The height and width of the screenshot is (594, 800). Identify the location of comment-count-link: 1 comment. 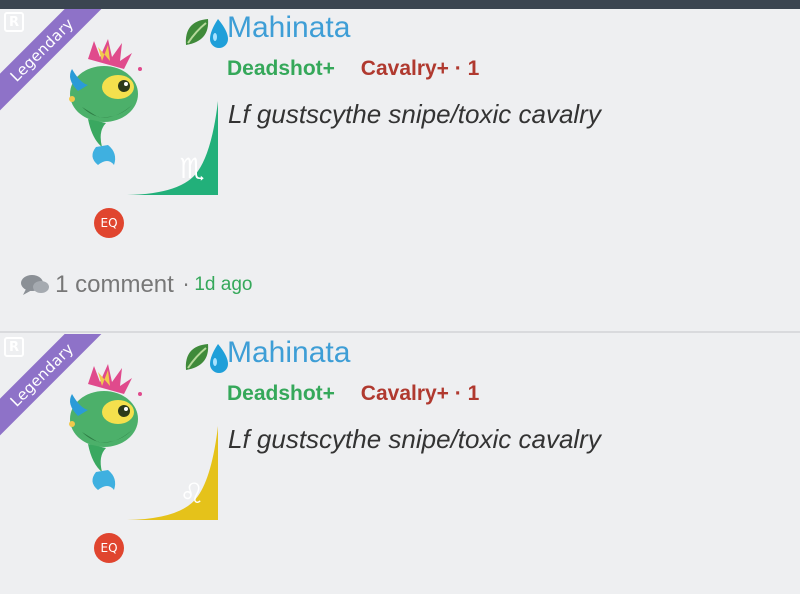
(114, 284).